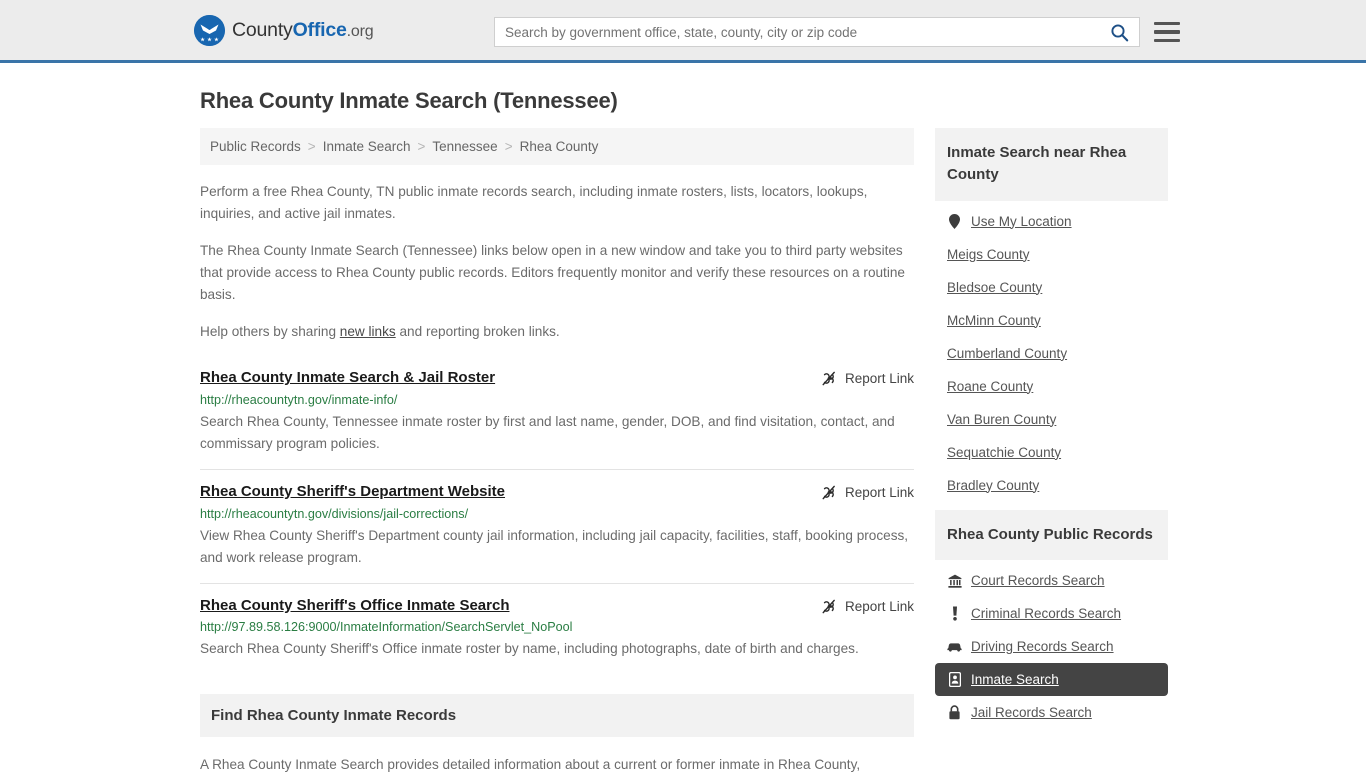 This screenshot has width=1366, height=776. What do you see at coordinates (1015, 680) in the screenshot?
I see `sidebar-item-label: Inmate Search` at bounding box center [1015, 680].